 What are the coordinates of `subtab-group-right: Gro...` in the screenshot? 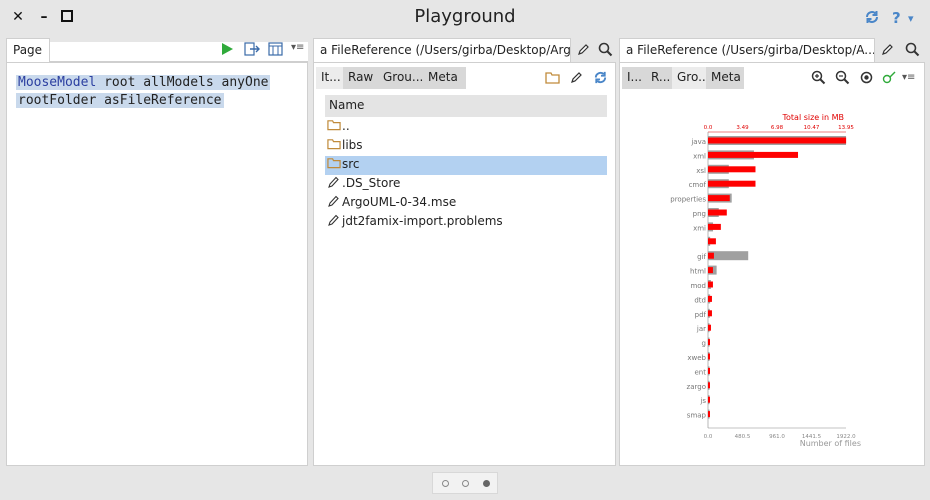 It's located at (689, 78).